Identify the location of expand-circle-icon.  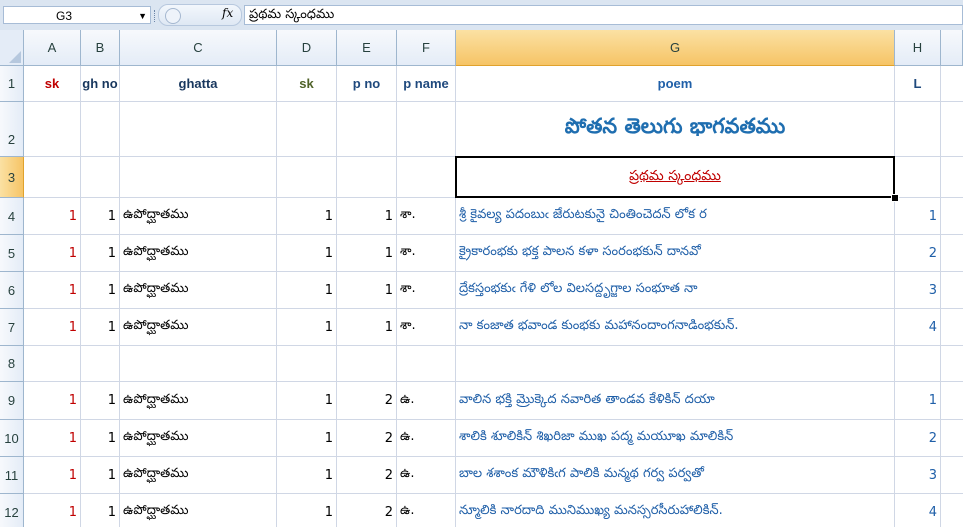
(173, 16).